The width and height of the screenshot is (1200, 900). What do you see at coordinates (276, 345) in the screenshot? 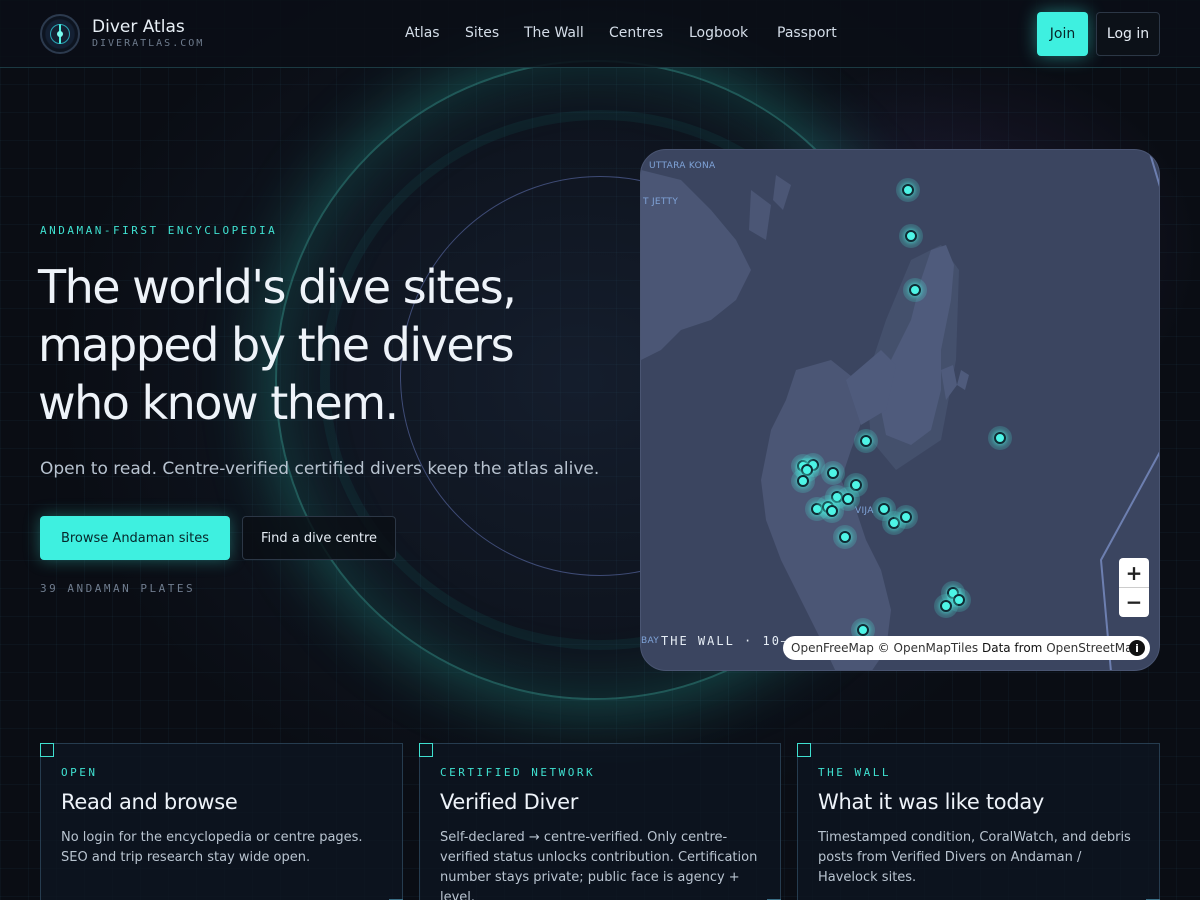
I see `hero-title-line-2: mapped by the divers` at bounding box center [276, 345].